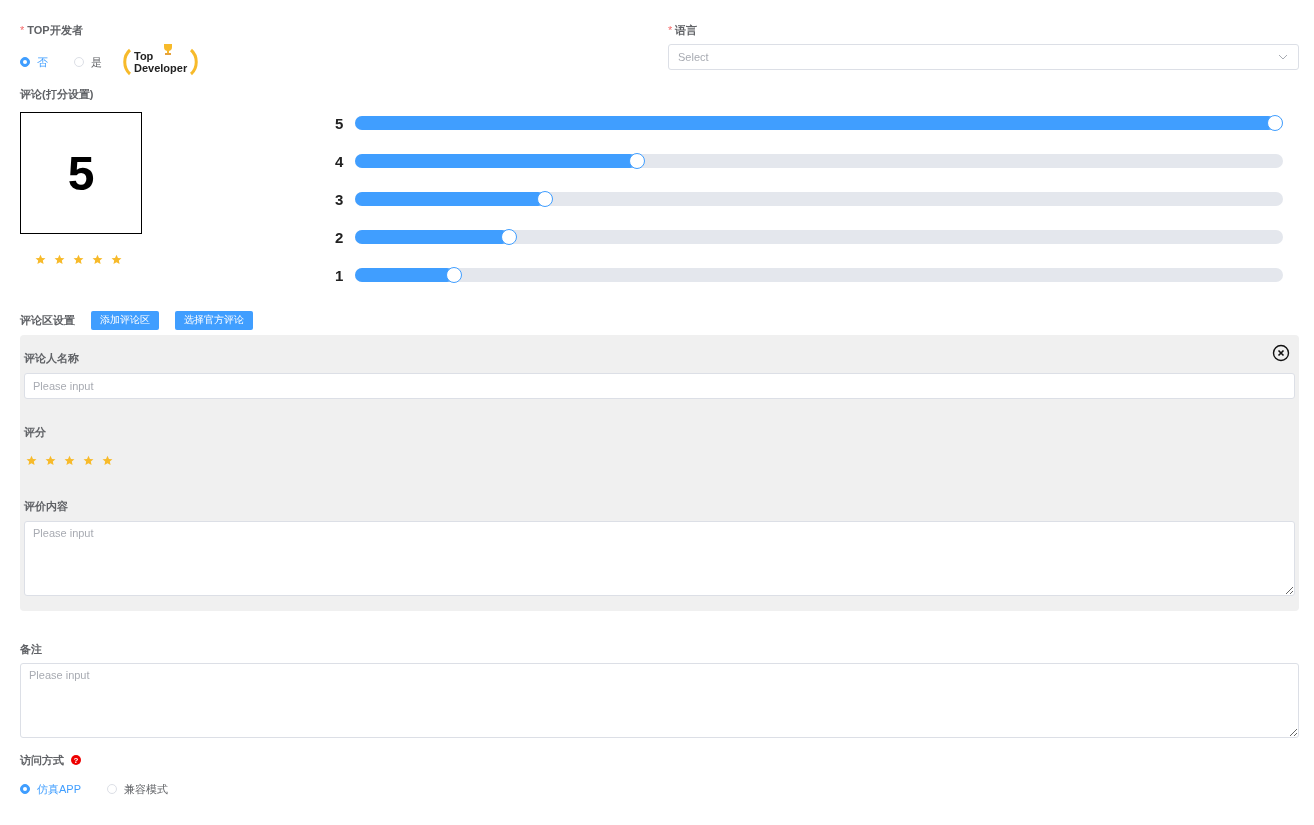 This screenshot has width=1314, height=825. Describe the element at coordinates (659, 386) in the screenshot. I see `name-input: Please input` at that location.